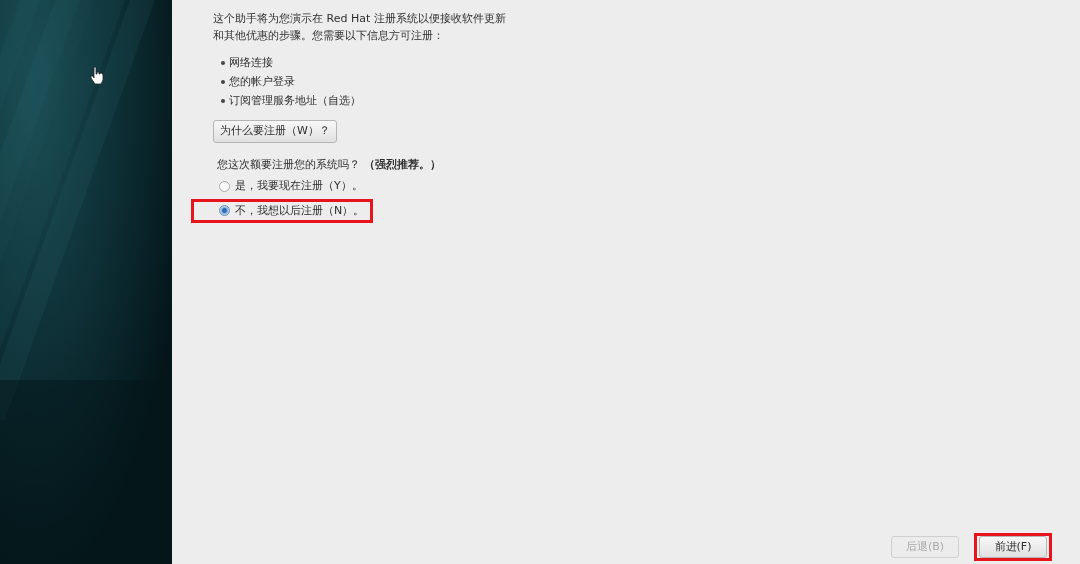 The height and width of the screenshot is (564, 1080). What do you see at coordinates (1013, 546) in the screenshot?
I see `forward-button: 前进(F)` at bounding box center [1013, 546].